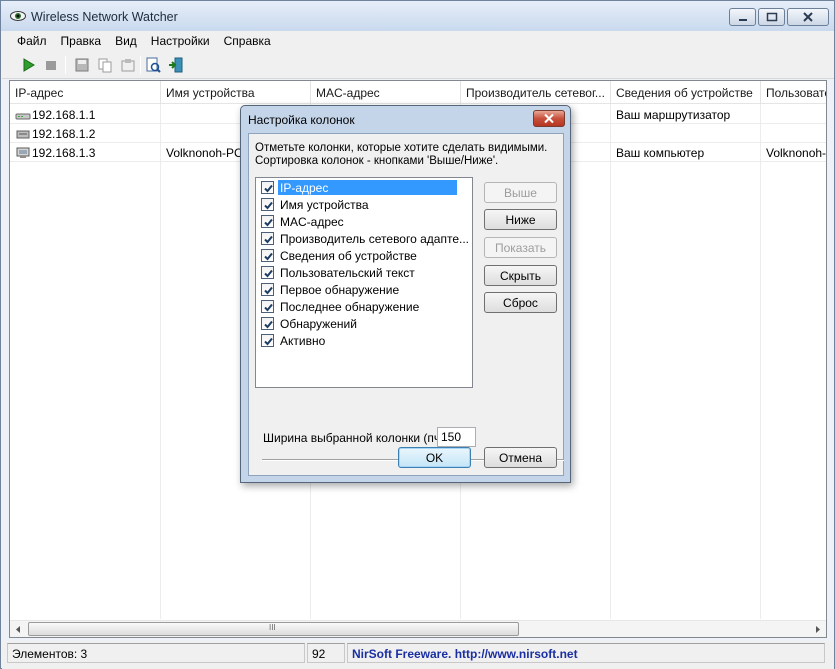 The width and height of the screenshot is (835, 669). What do you see at coordinates (520, 302) in the screenshot?
I see `reset-button: Сброс` at bounding box center [520, 302].